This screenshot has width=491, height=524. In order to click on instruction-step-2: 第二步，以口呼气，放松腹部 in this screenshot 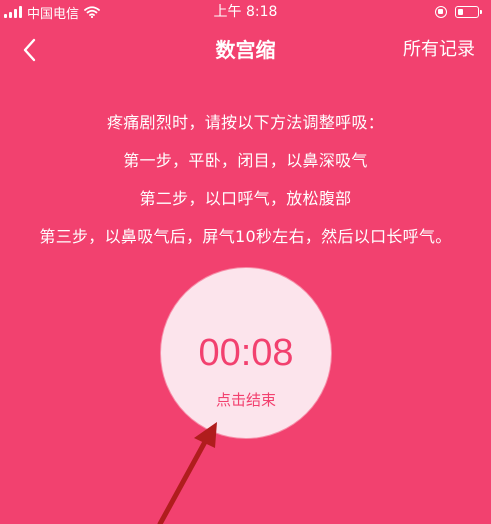, I will do `click(245, 198)`.